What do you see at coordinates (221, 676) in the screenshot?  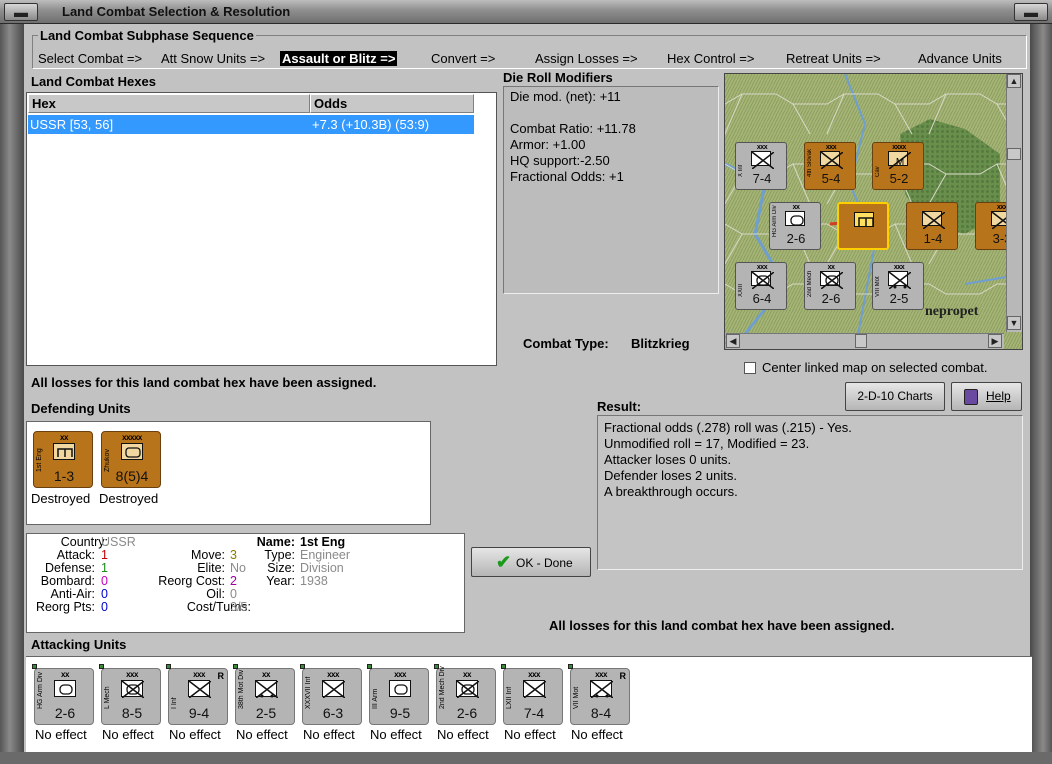 I see `reserve-marker: R` at bounding box center [221, 676].